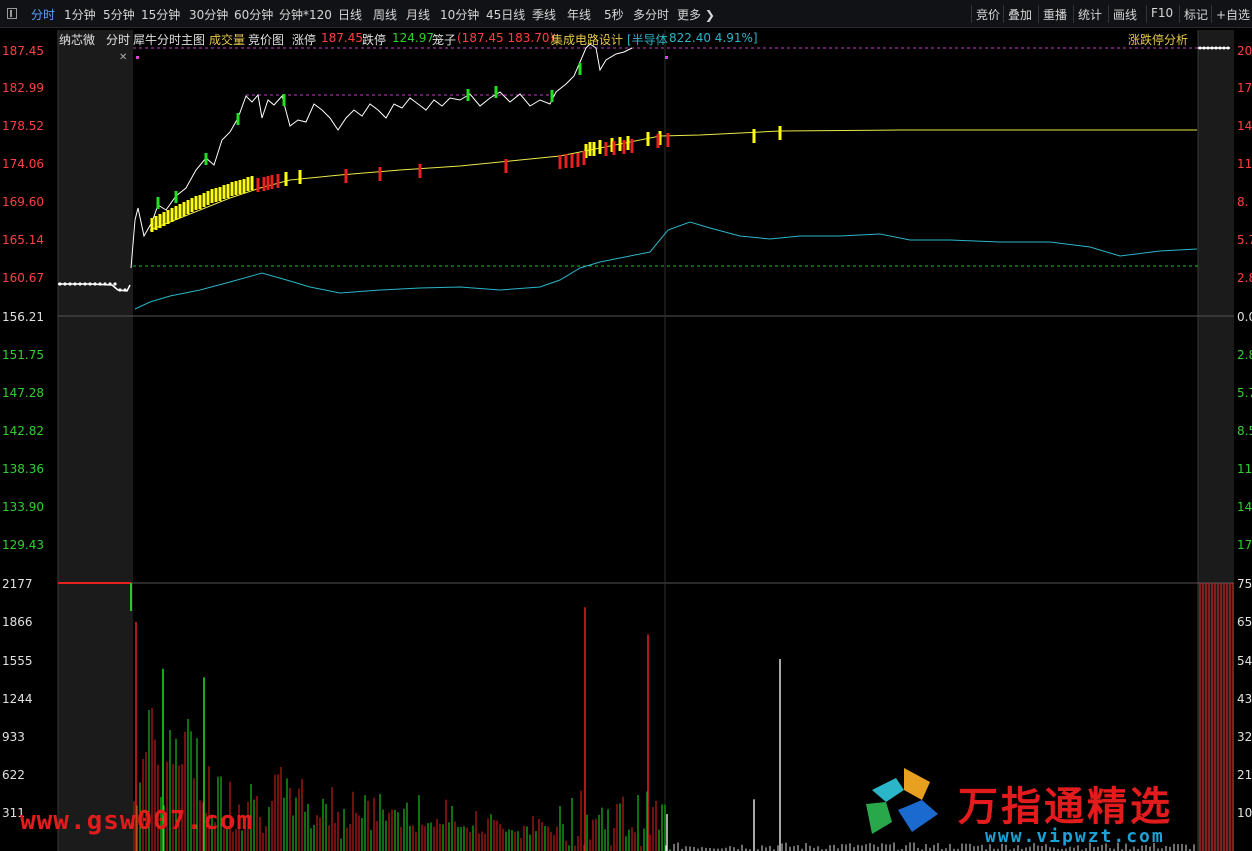 This screenshot has height=851, width=1252. Describe the element at coordinates (1244, 393) in the screenshot. I see `pct-tick: 5.7` at that location.